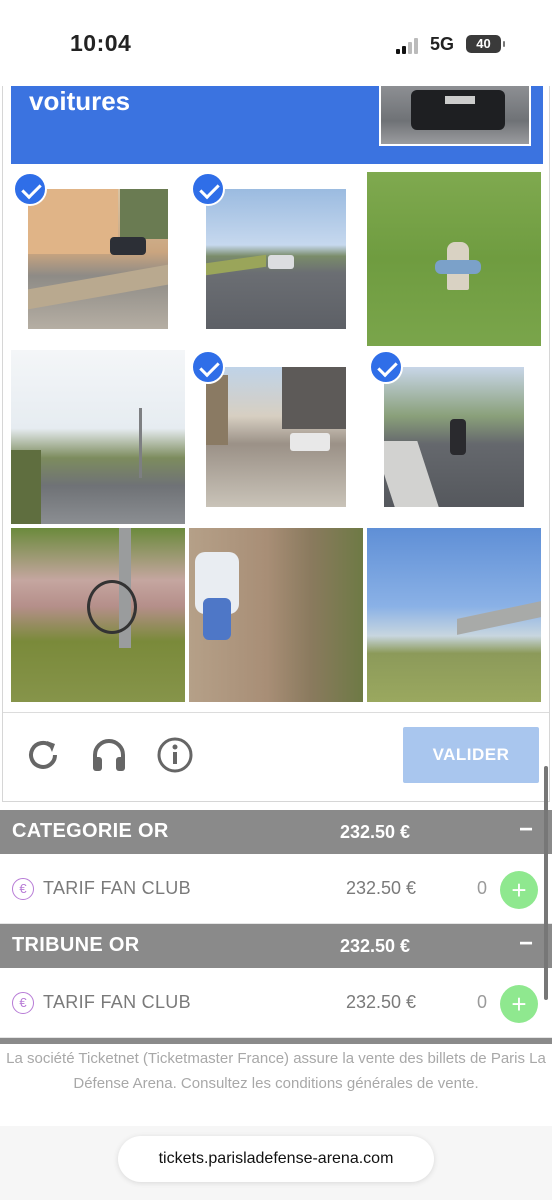 This screenshot has width=552, height=1200. Describe the element at coordinates (409, 46) in the screenshot. I see `signal-icon` at that location.